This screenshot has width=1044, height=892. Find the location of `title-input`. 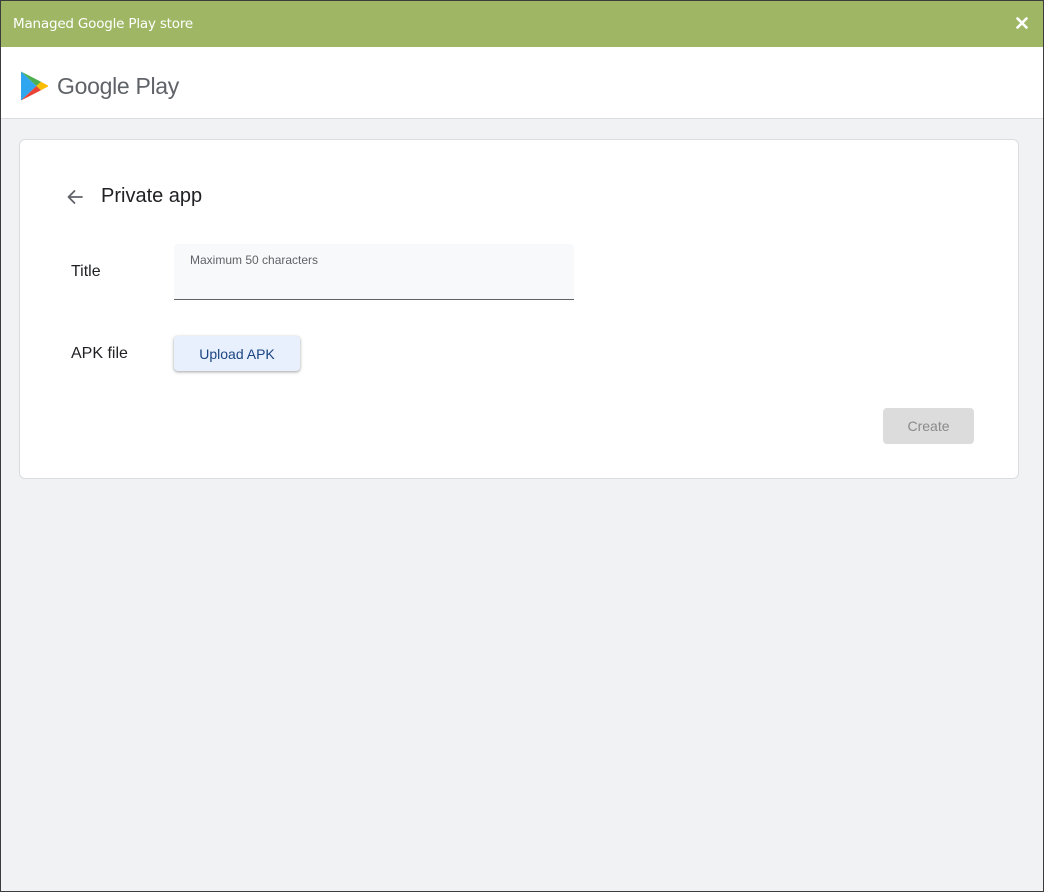

title-input is located at coordinates (374, 271).